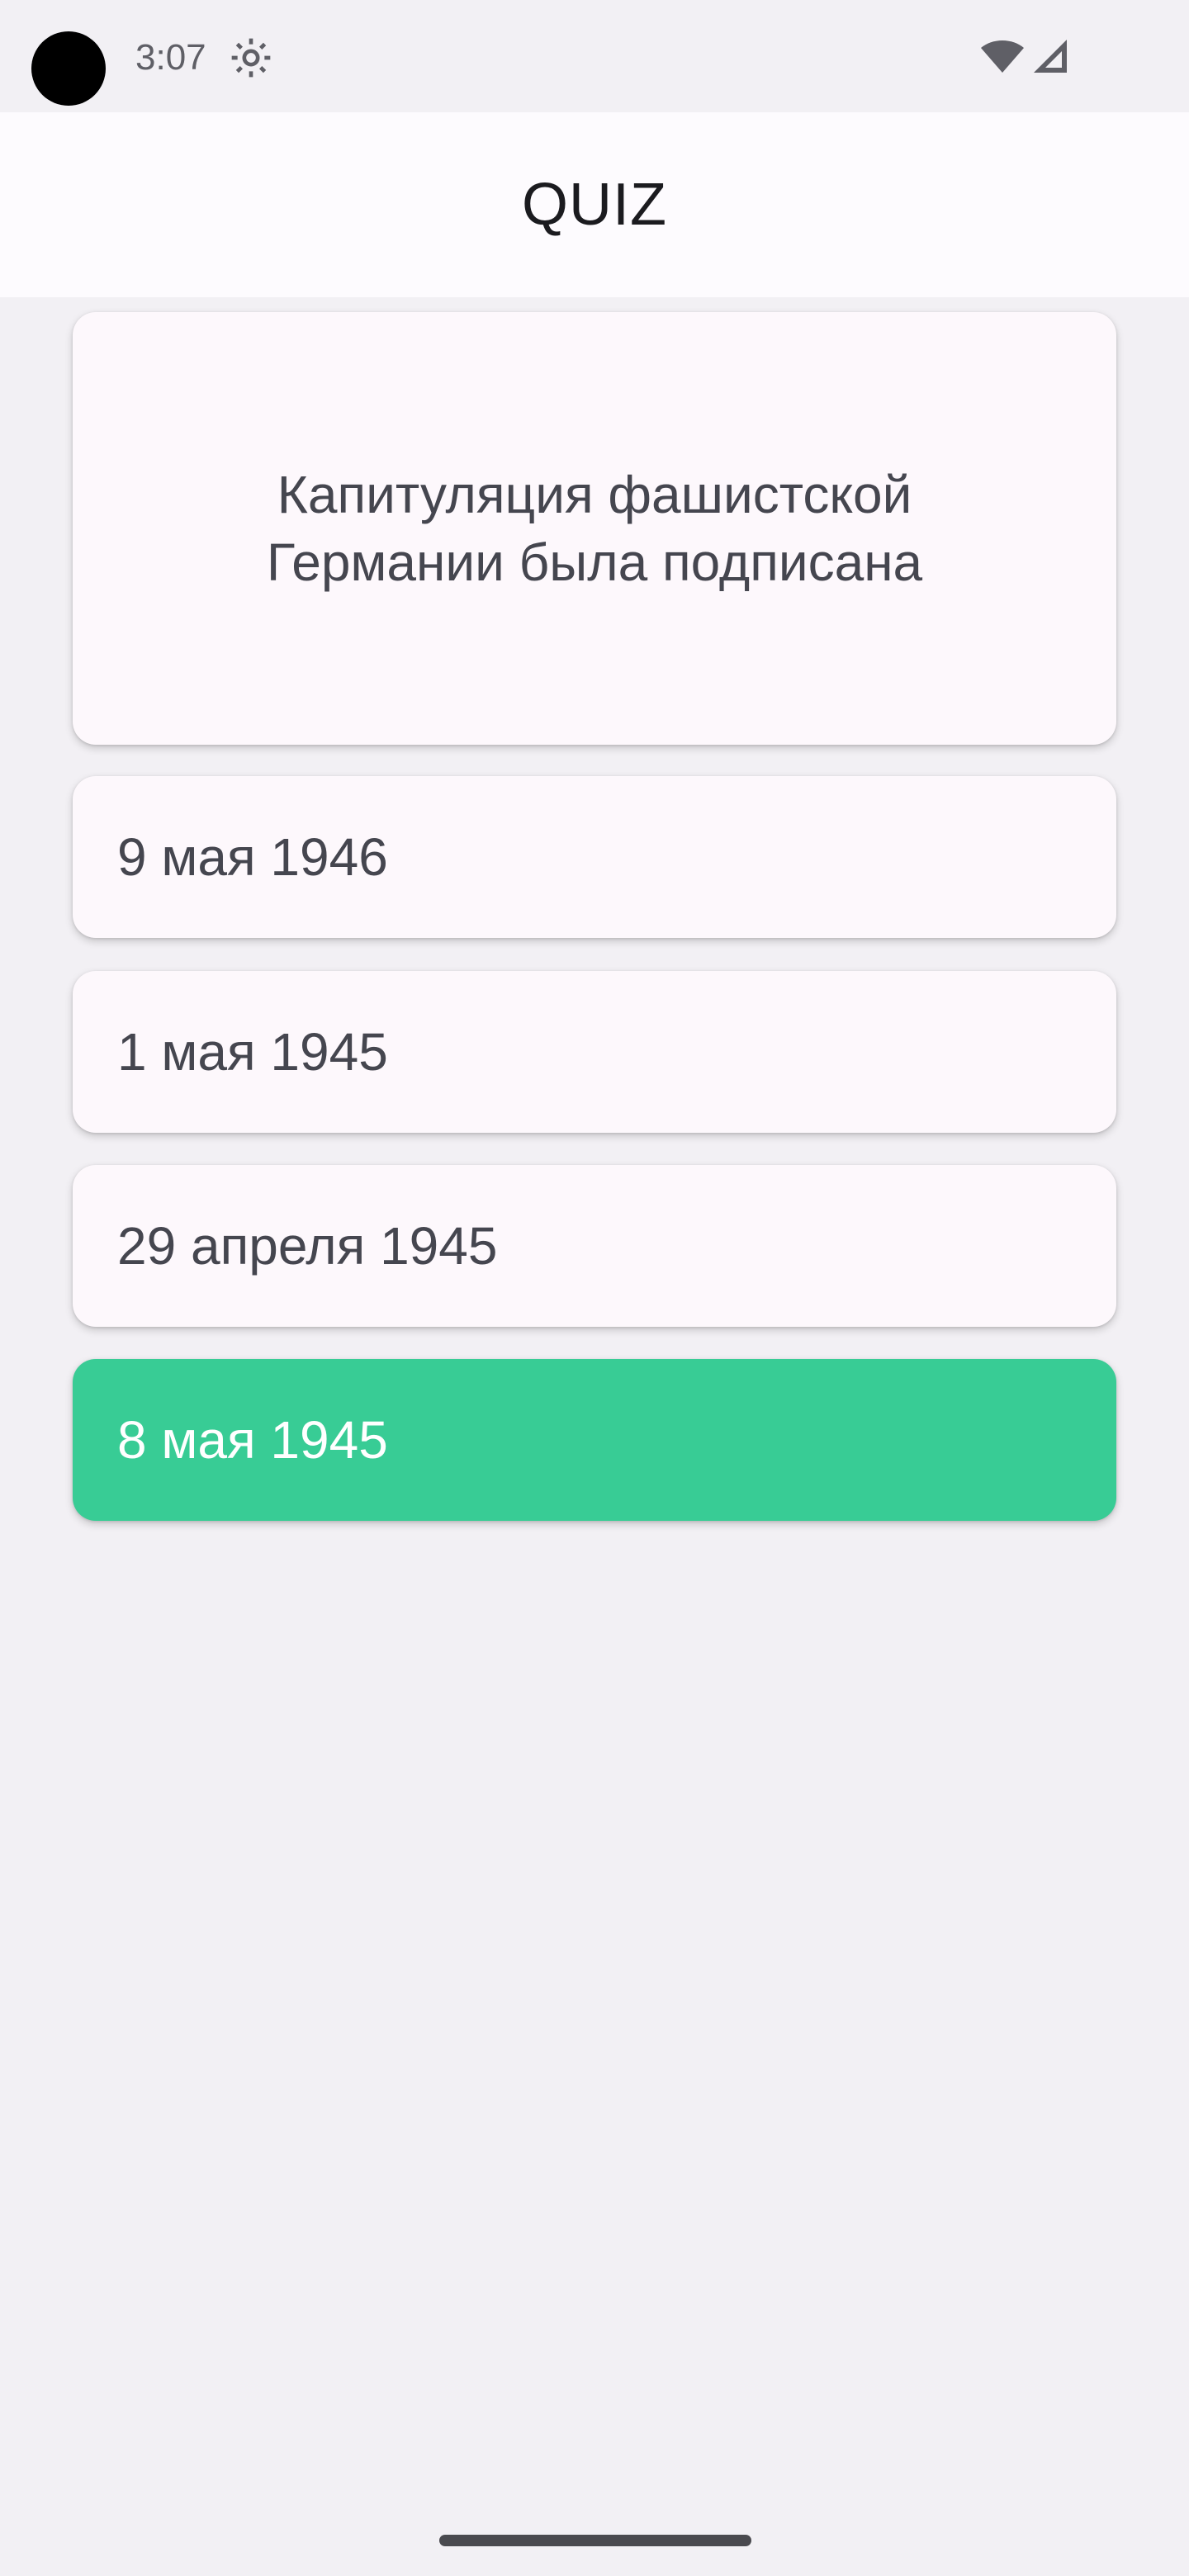 Image resolution: width=1189 pixels, height=2576 pixels. I want to click on answer-label: 29 апреля 1945, so click(307, 1246).